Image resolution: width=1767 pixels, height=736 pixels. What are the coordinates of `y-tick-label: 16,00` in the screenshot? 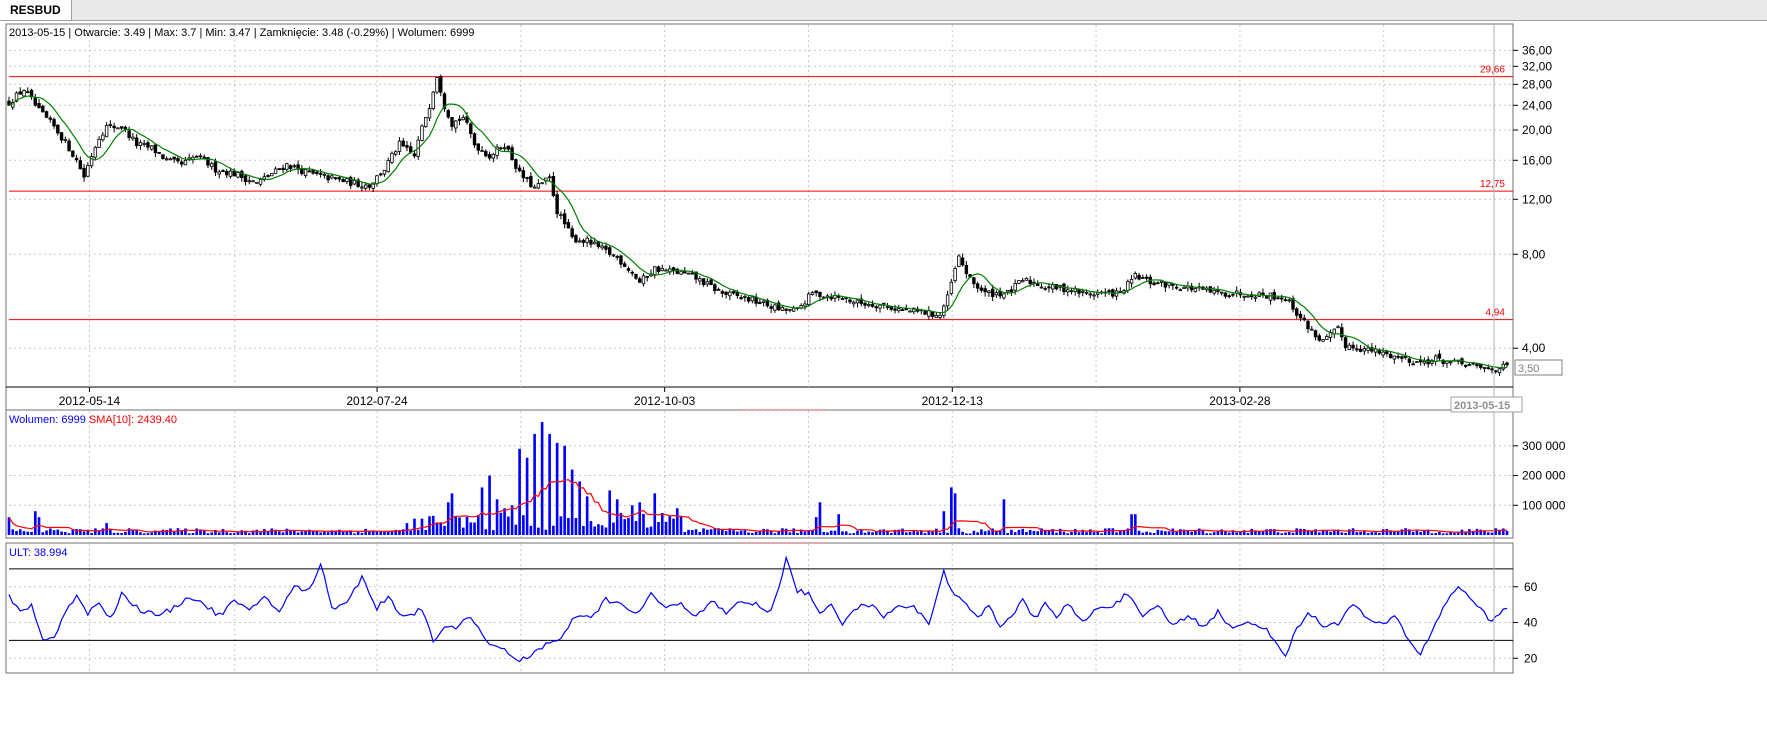 It's located at (1537, 160).